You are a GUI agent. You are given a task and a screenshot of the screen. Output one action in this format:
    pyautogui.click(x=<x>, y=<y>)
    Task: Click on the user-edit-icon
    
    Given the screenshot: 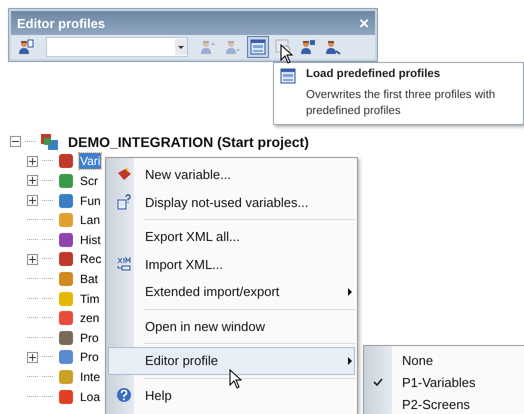 What is the action you would take?
    pyautogui.click(x=333, y=47)
    